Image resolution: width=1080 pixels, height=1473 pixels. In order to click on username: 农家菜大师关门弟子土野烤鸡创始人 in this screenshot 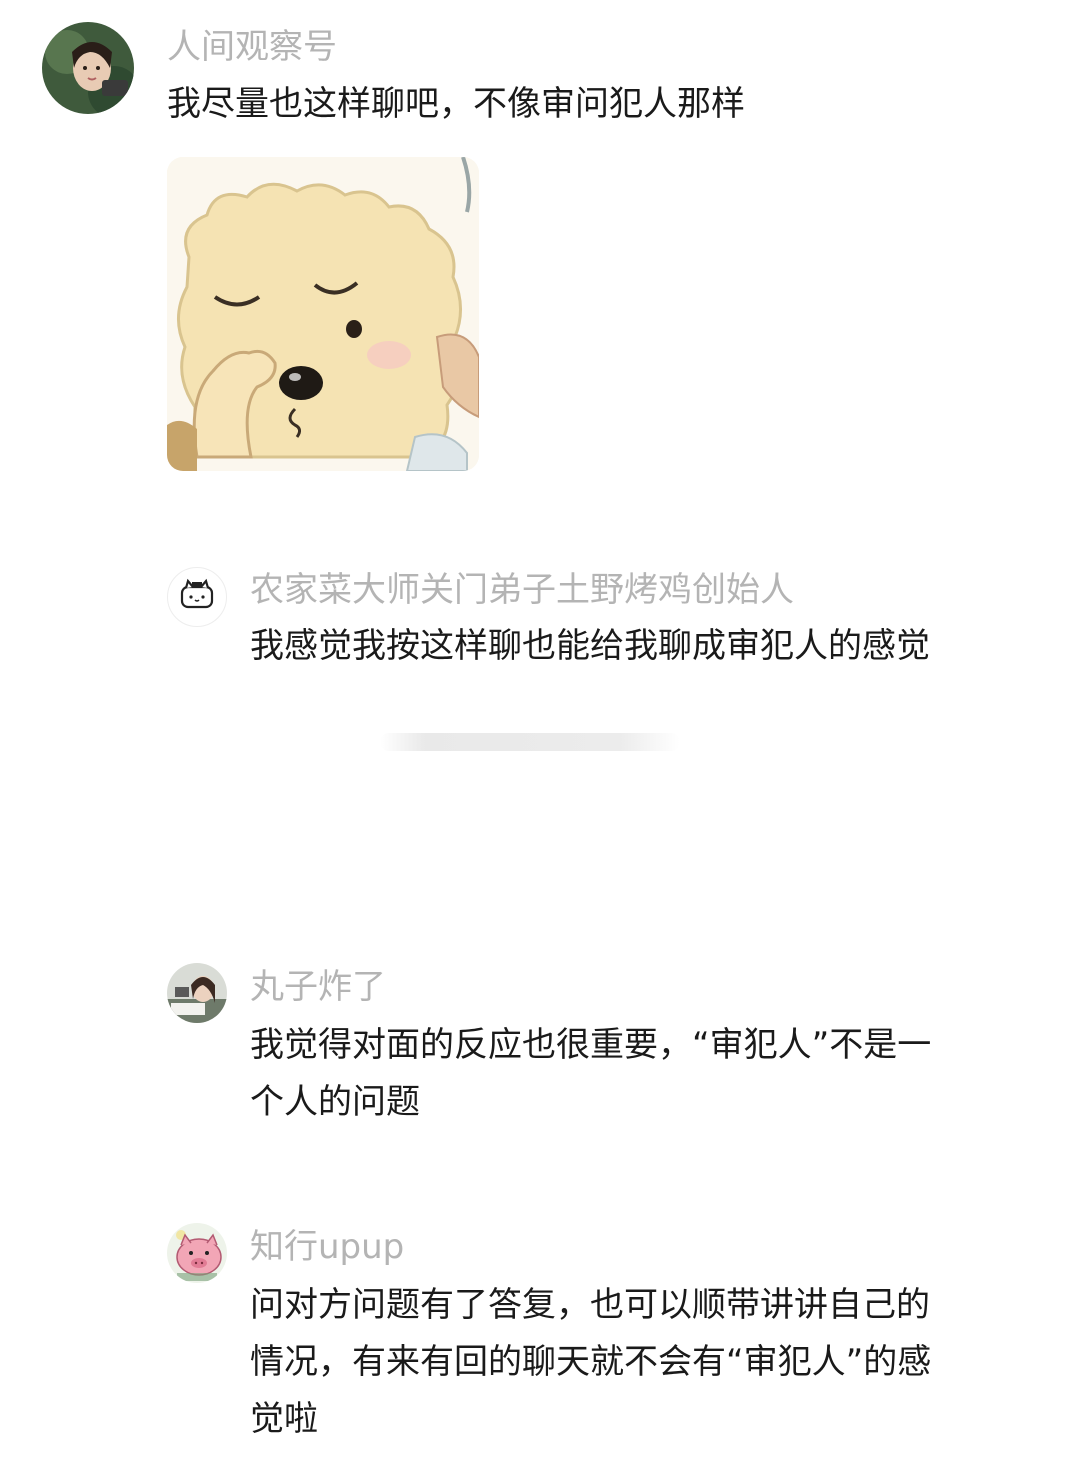, I will do `click(522, 590)`.